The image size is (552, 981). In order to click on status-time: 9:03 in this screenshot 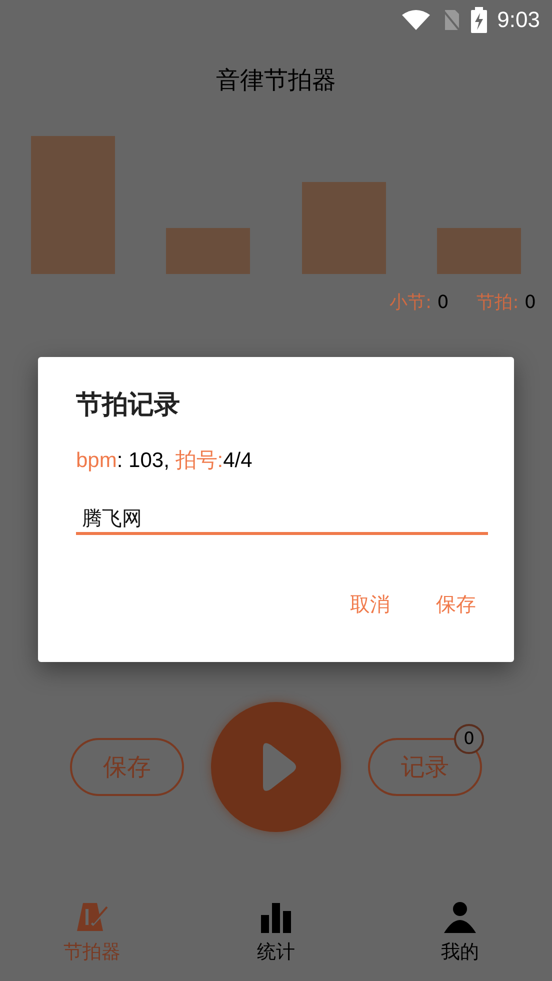, I will do `click(518, 20)`.